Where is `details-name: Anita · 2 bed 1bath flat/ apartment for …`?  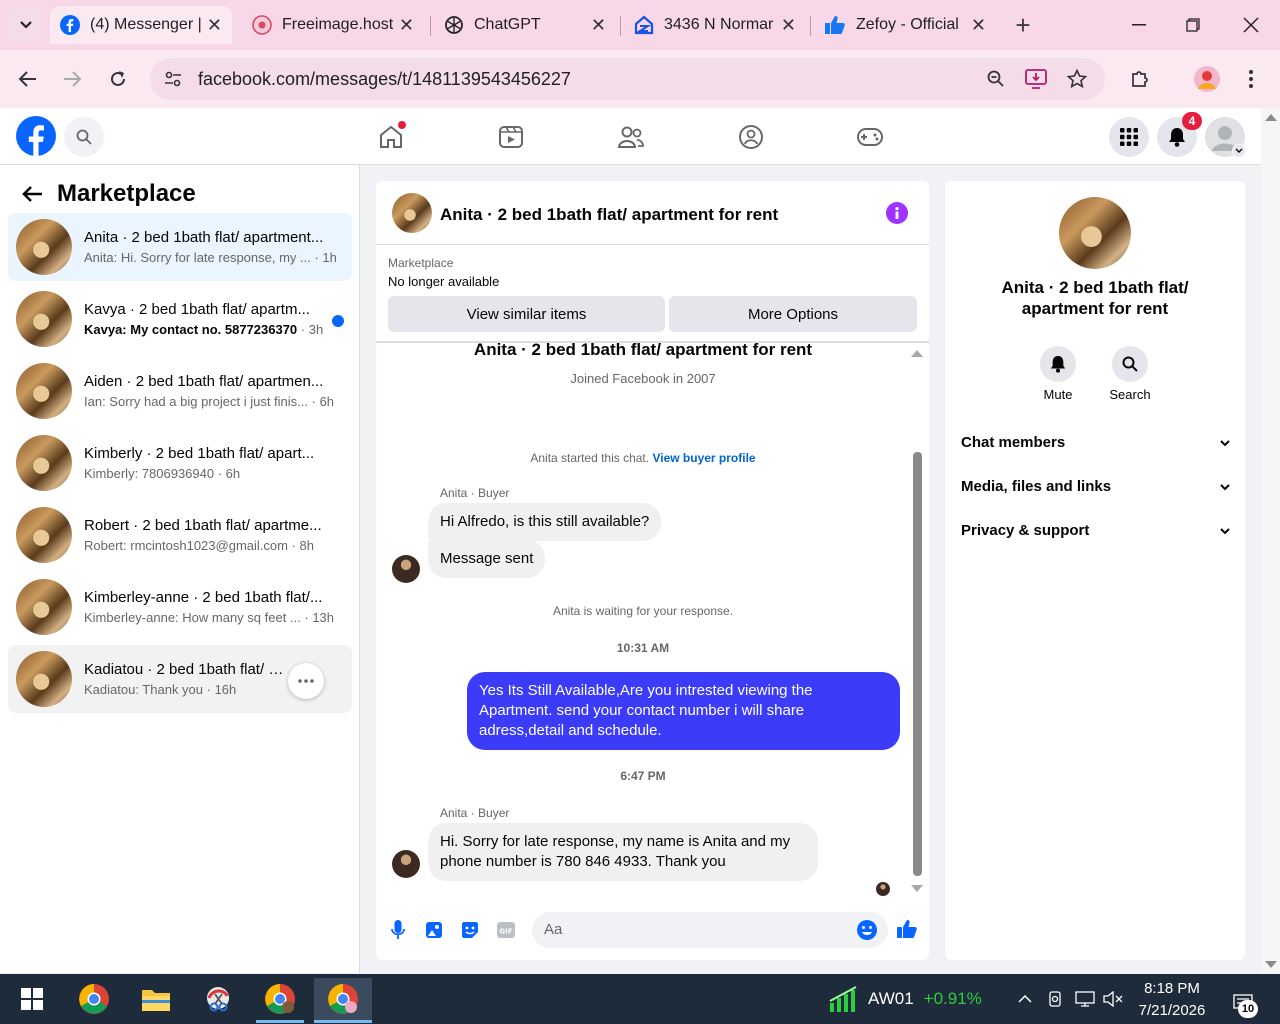 details-name: Anita · 2 bed 1bath flat/ apartment for … is located at coordinates (1095, 298).